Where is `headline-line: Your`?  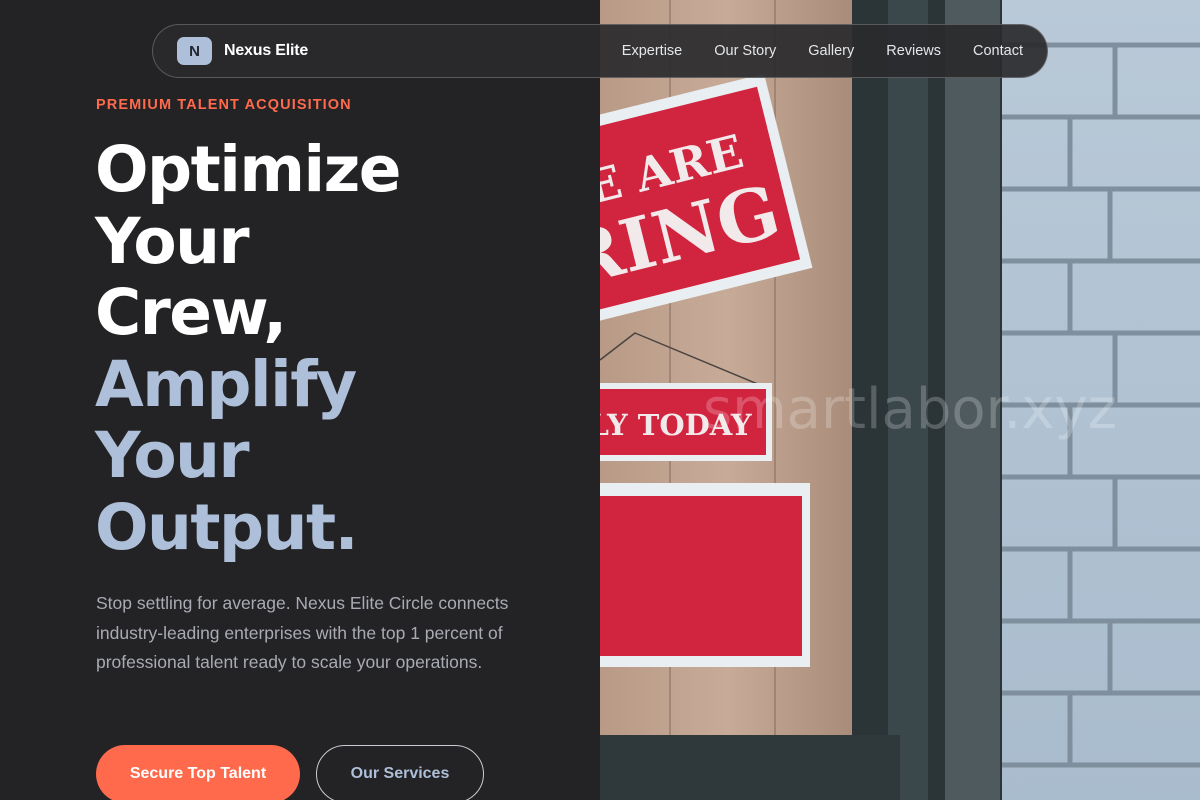 headline-line: Your is located at coordinates (172, 241).